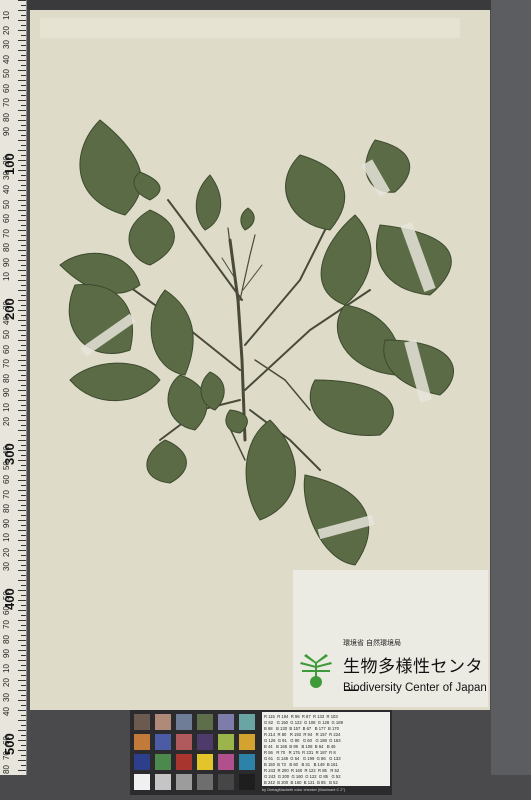 The image size is (531, 800). What do you see at coordinates (300, 752) in the screenshot?
I see `color-values-row: R 56 R 70 R 175 R 231 R 187 R 8` at bounding box center [300, 752].